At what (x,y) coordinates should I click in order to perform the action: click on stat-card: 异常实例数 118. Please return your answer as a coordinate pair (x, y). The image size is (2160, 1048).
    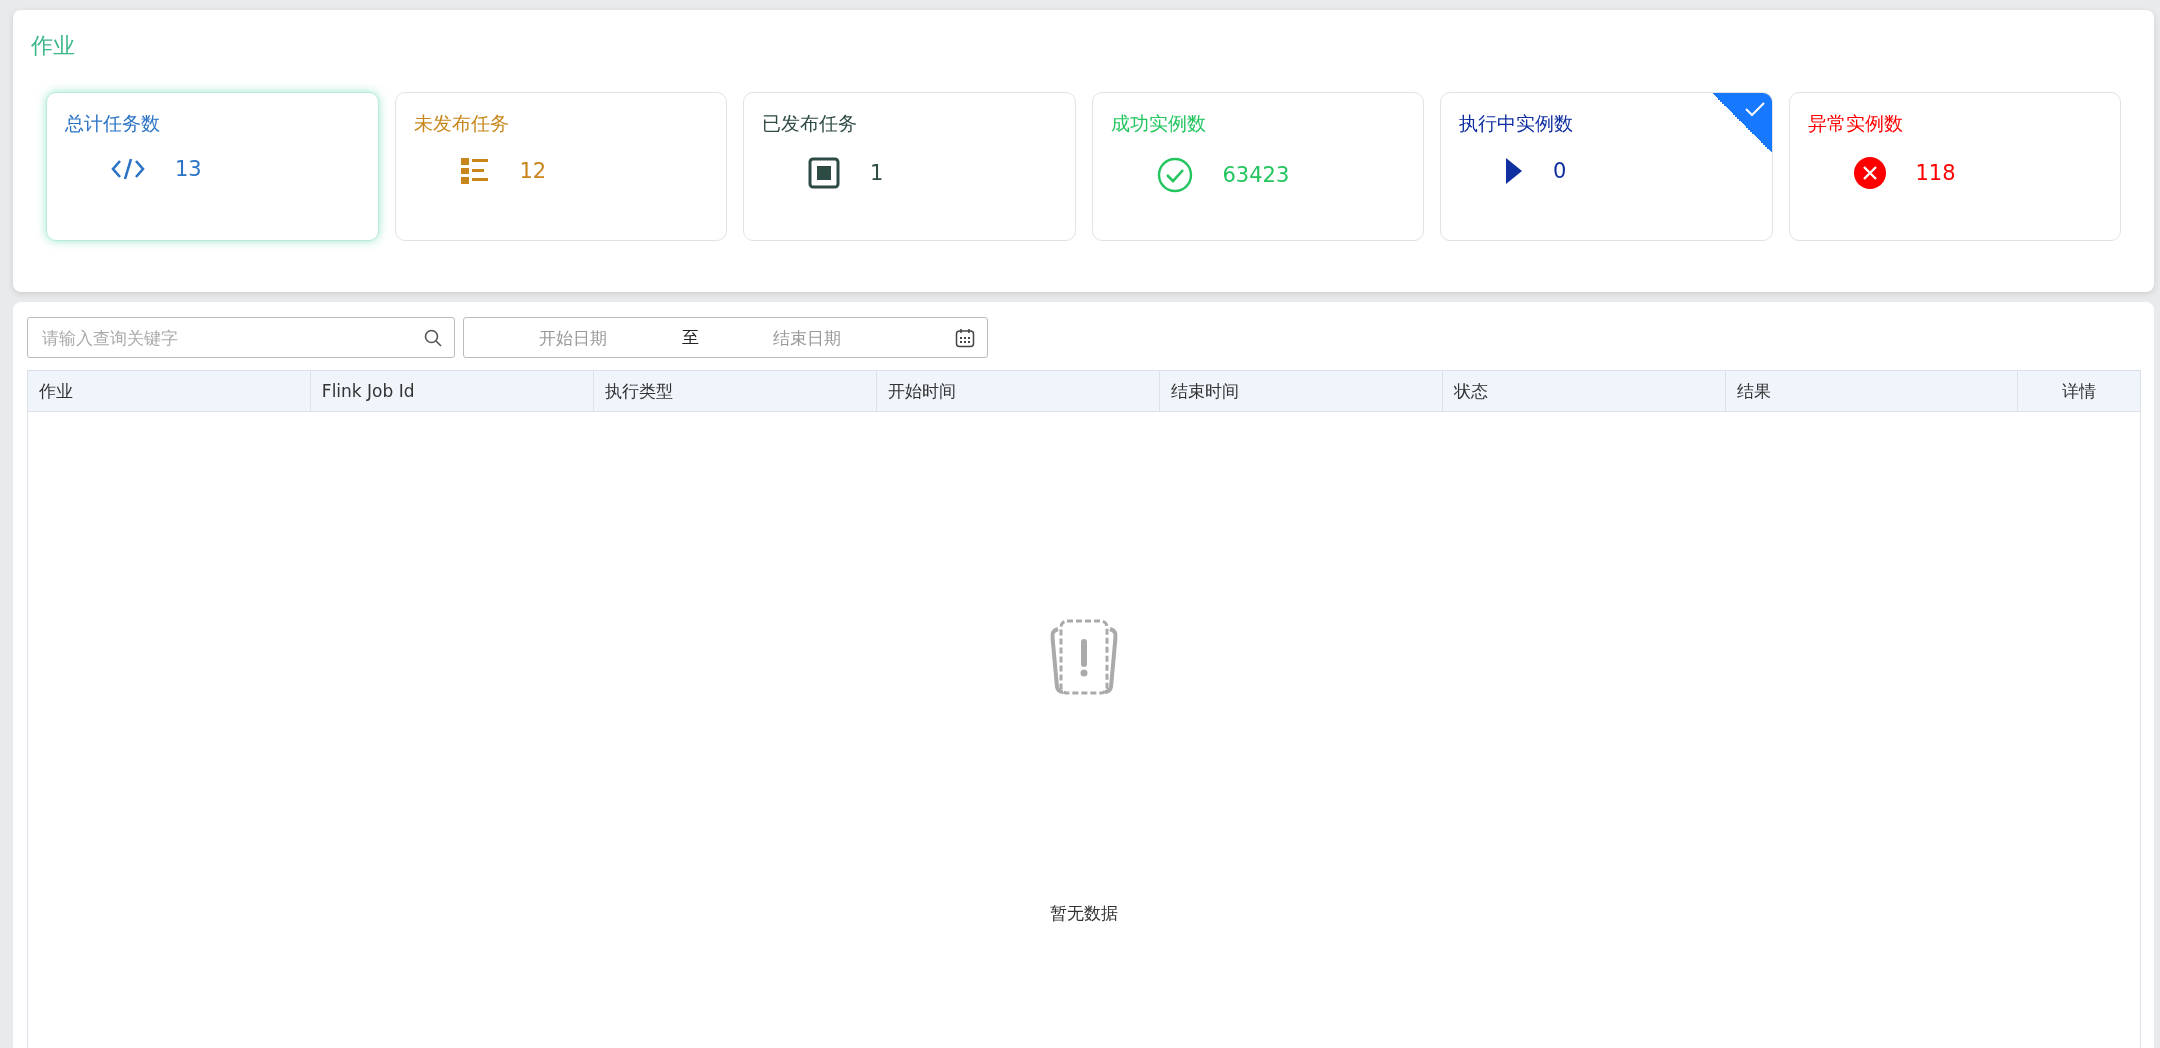
    Looking at the image, I should click on (1954, 166).